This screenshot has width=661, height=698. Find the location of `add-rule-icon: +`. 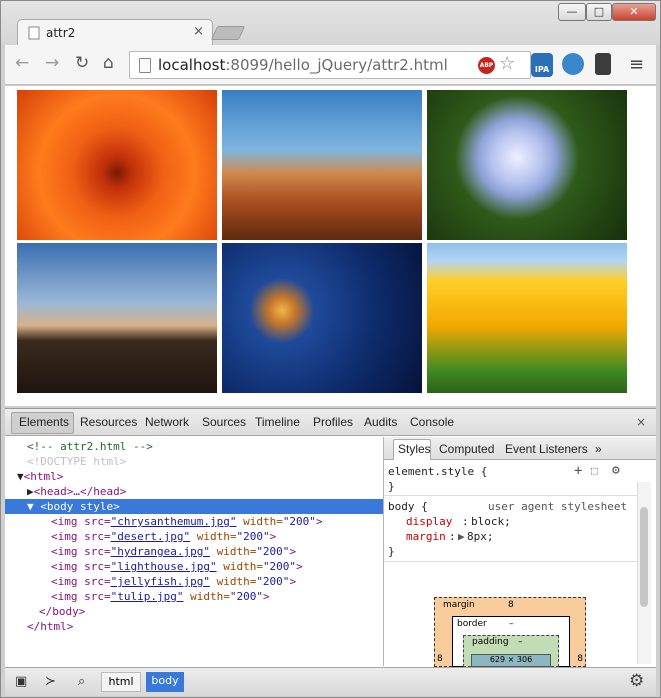

add-rule-icon: + is located at coordinates (578, 471).